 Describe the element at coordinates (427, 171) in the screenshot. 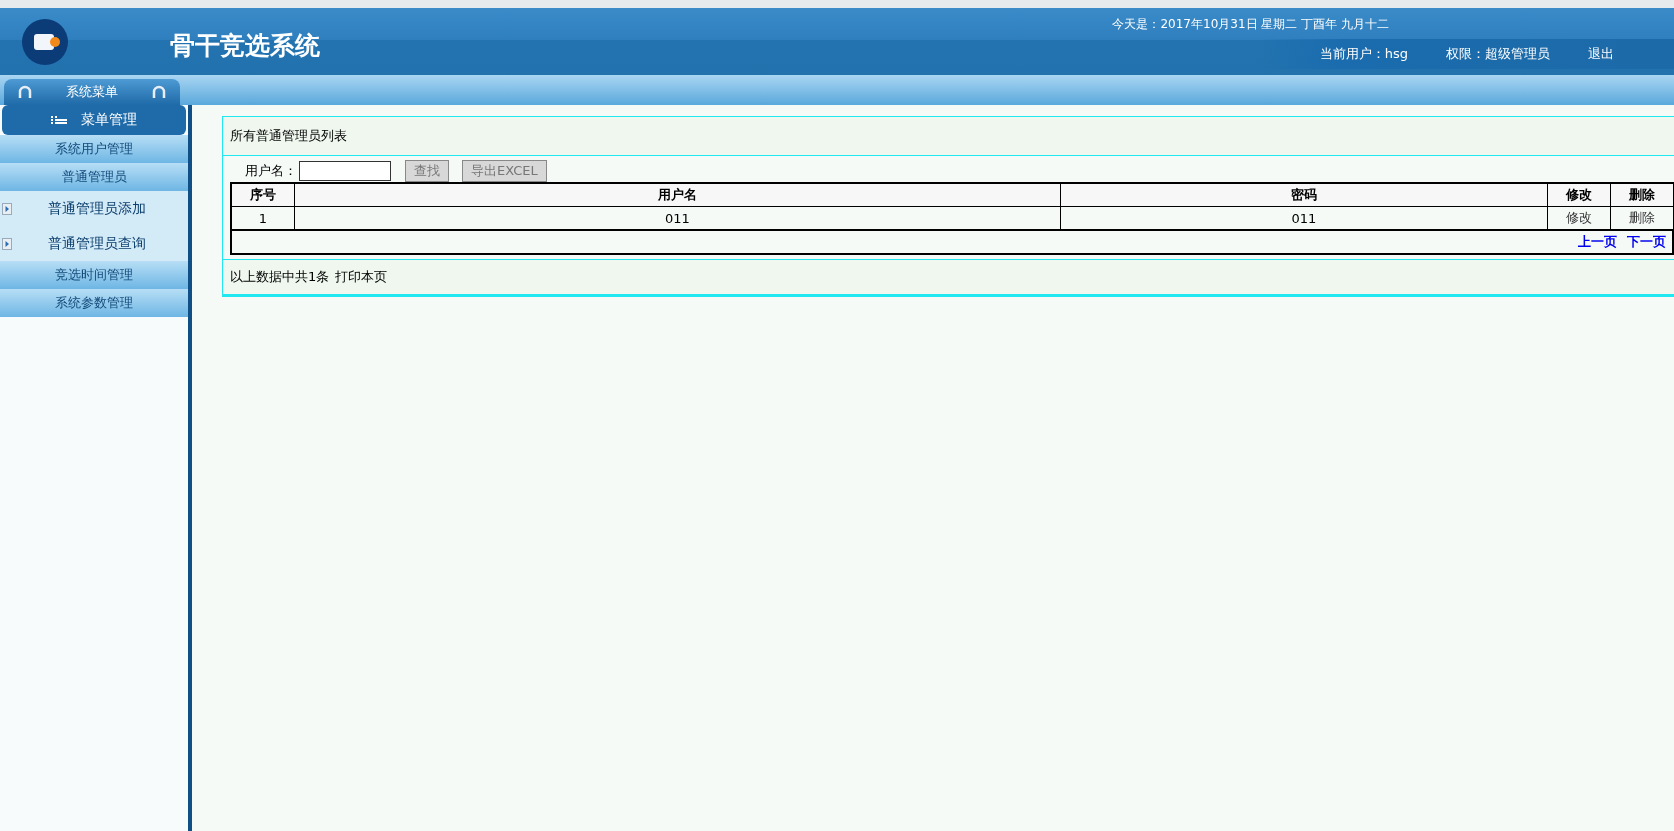

I see `action-button: 查找` at that location.